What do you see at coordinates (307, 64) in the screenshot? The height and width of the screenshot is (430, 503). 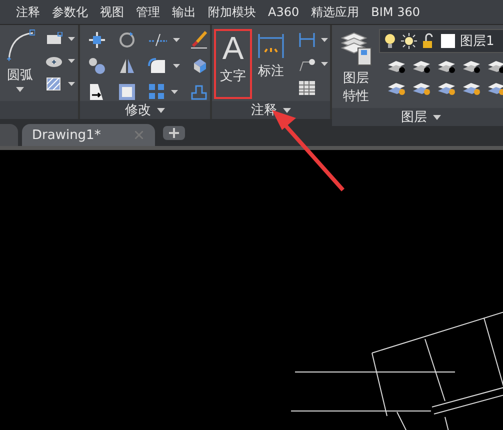 I see `leader-icon` at bounding box center [307, 64].